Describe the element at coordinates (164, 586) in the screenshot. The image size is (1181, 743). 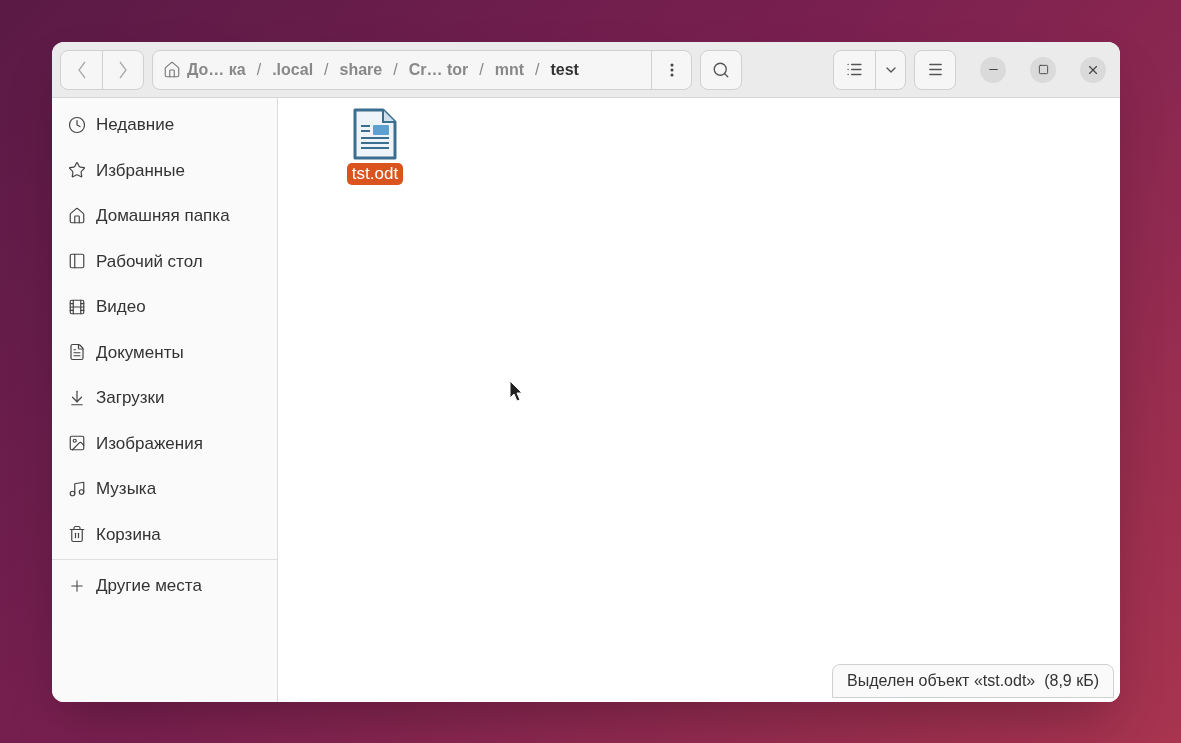
I see `sidebar-item: Другие места` at that location.